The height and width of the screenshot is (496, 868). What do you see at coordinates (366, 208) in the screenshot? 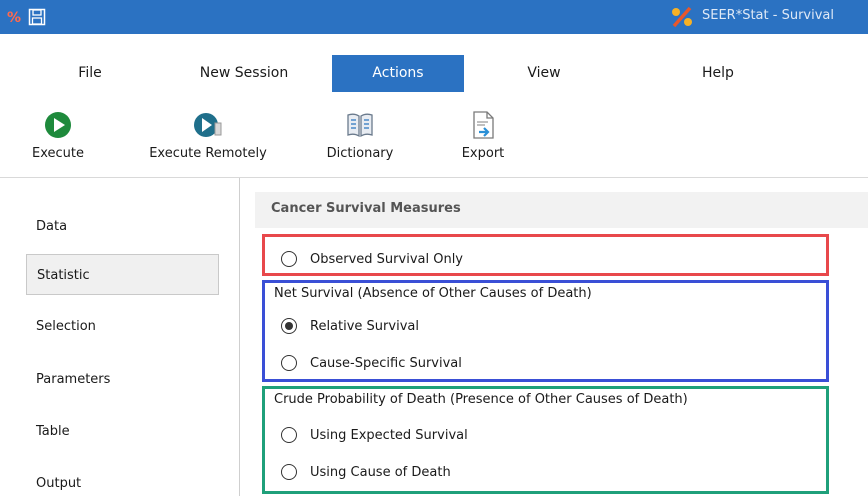
I see `panel-title: Cancer Survival Measures` at bounding box center [366, 208].